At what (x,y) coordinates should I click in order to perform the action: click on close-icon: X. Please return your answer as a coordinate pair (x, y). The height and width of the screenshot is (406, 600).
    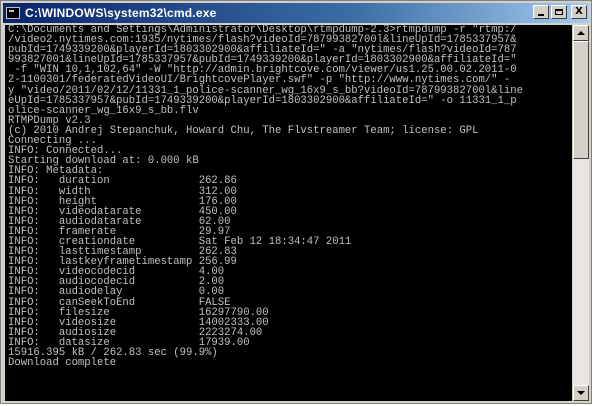
    Looking at the image, I should click on (579, 11).